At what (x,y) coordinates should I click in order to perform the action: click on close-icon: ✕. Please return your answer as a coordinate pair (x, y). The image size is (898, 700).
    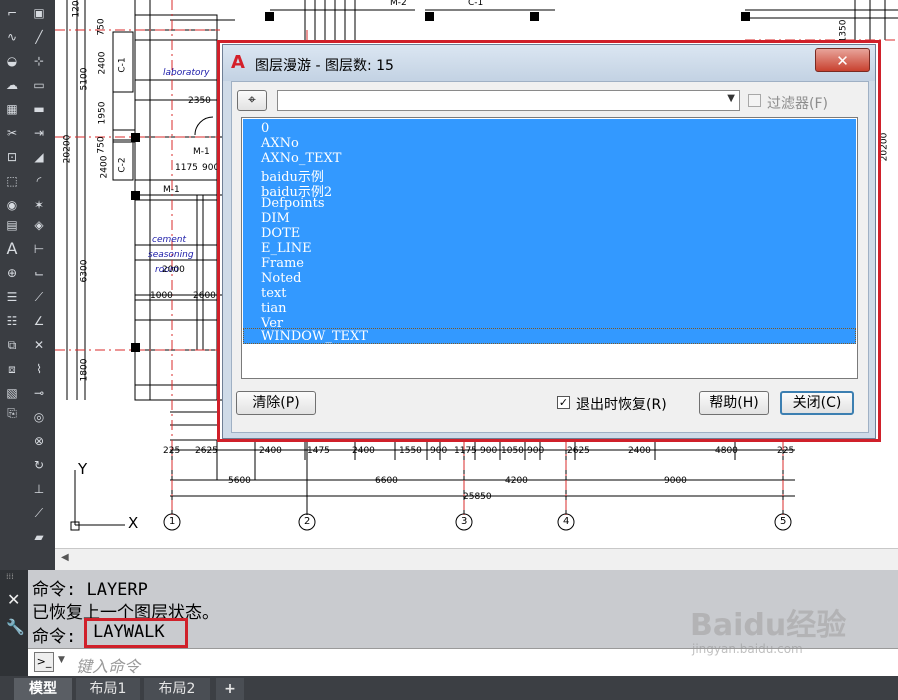
    Looking at the image, I should click on (13, 599).